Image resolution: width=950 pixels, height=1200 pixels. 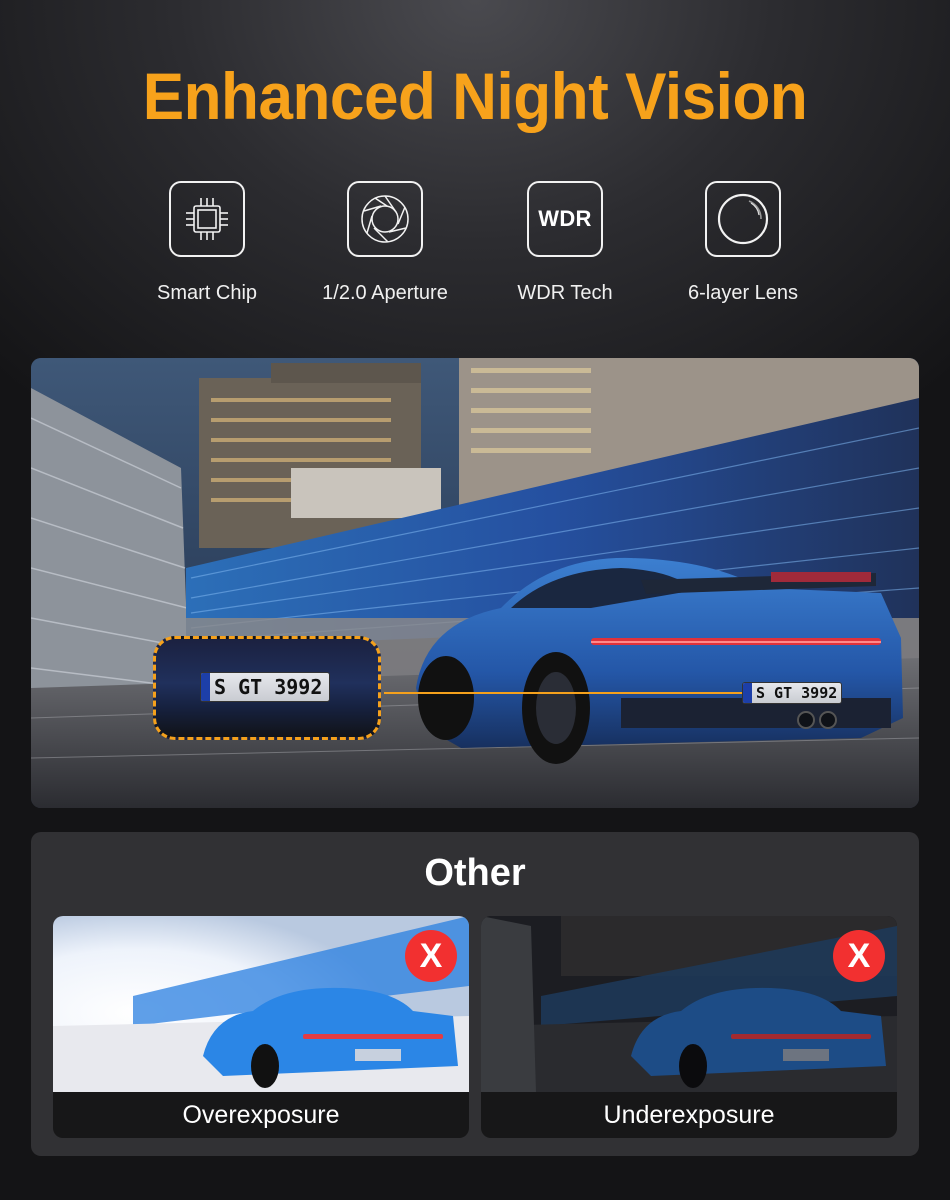 What do you see at coordinates (475, 873) in the screenshot?
I see `comparison-title: Other` at bounding box center [475, 873].